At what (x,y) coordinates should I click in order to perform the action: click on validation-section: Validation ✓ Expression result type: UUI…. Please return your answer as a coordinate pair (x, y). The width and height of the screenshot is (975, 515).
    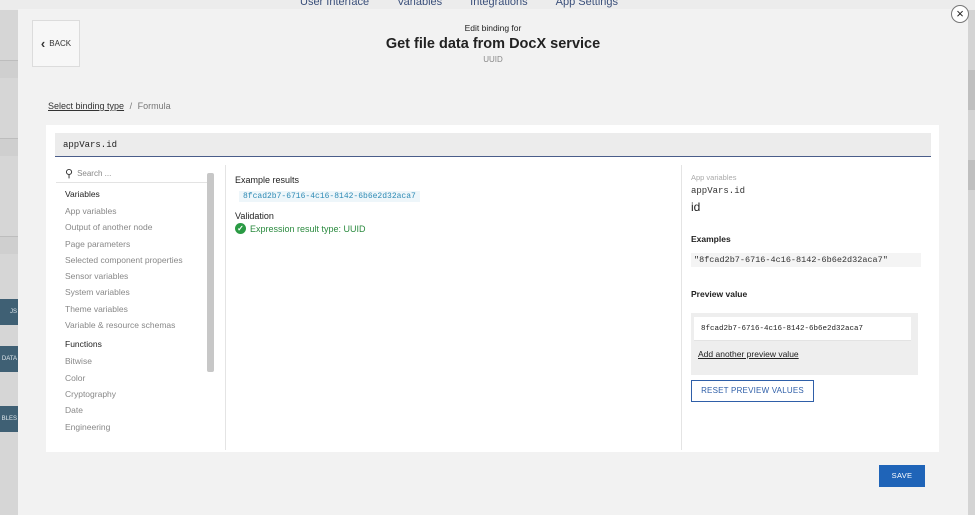
    Looking at the image, I should click on (455, 222).